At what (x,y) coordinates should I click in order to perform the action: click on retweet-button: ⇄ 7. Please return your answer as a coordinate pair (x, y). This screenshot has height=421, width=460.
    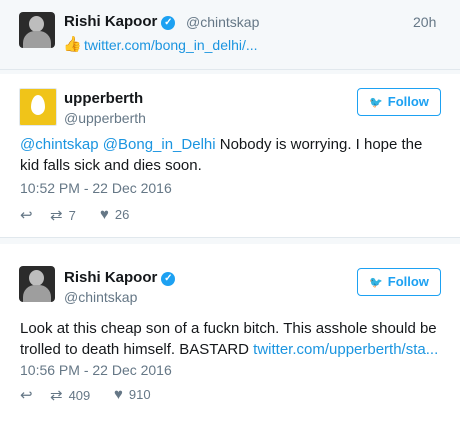
    Looking at the image, I should click on (63, 215).